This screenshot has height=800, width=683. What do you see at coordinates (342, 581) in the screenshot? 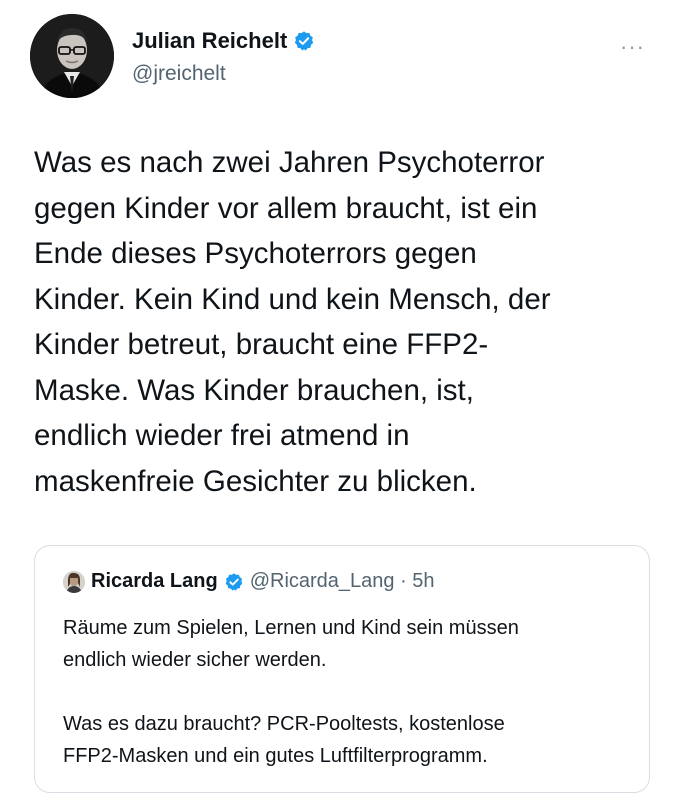
I see `quoted-author-handle-time: @Ricarda_Lang · 5h` at bounding box center [342, 581].